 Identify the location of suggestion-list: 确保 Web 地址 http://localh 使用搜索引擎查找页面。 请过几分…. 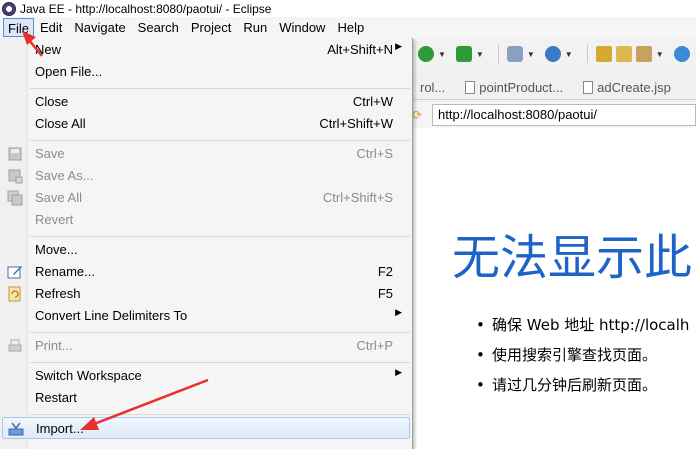
(582, 355).